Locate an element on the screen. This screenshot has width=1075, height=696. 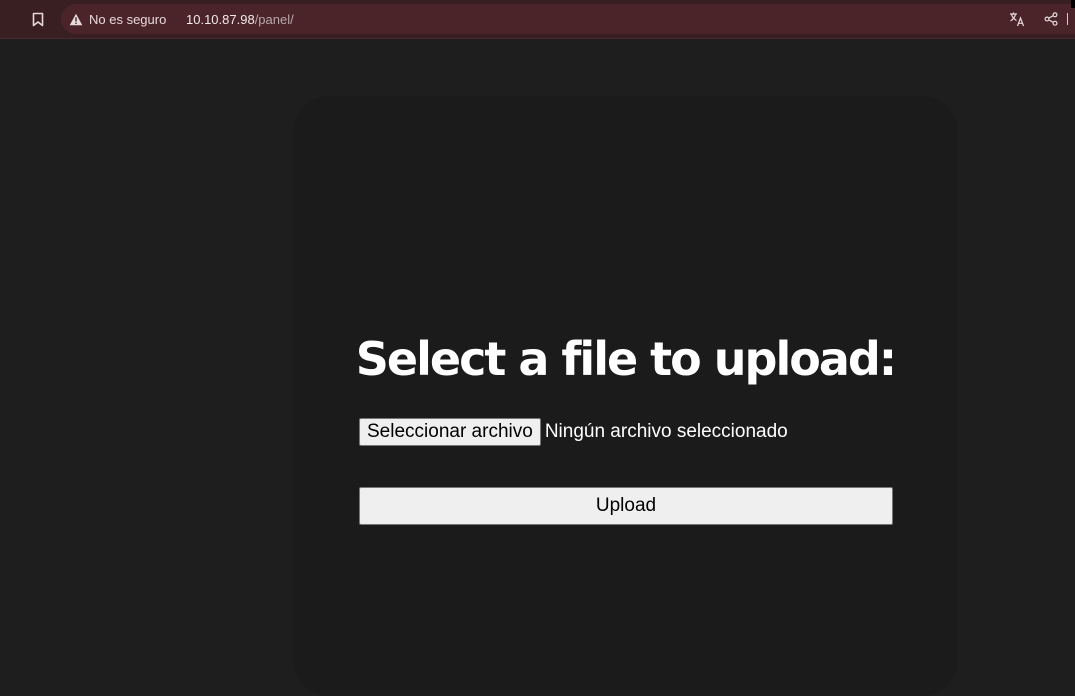
bookmark-button is located at coordinates (38, 19).